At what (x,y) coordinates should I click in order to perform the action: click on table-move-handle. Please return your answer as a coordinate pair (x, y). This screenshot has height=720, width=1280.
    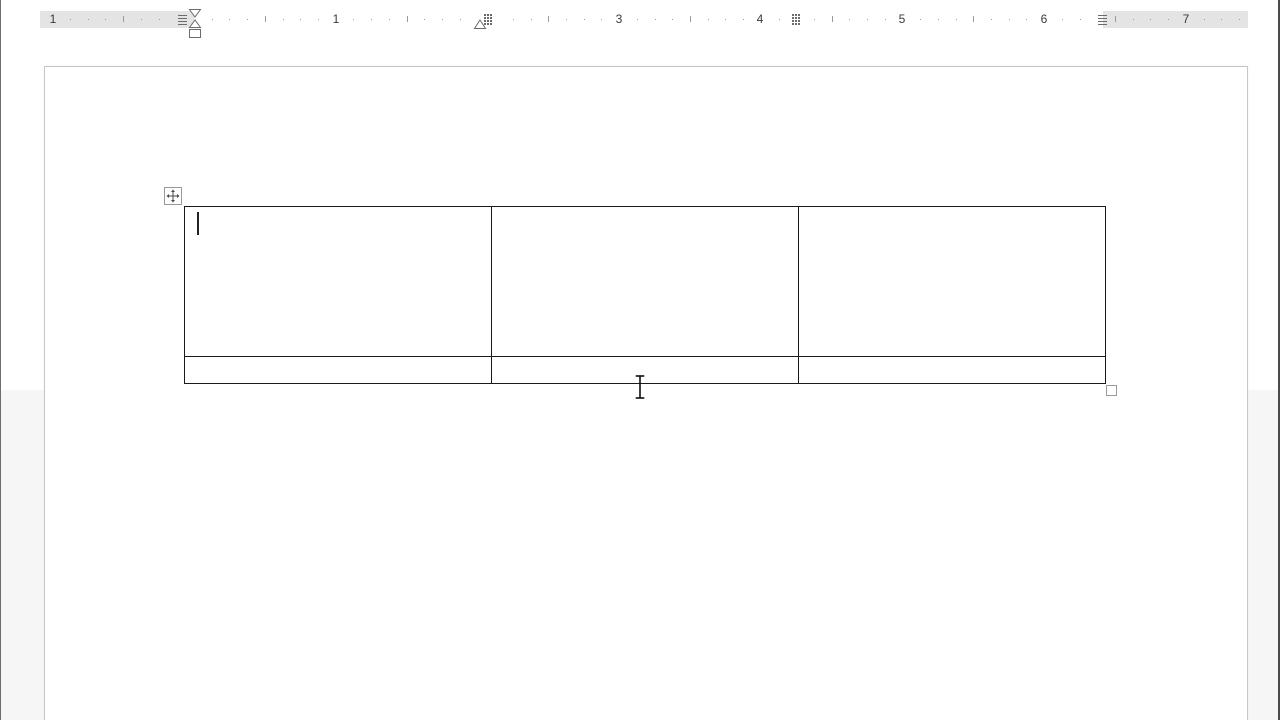
    Looking at the image, I should click on (173, 196).